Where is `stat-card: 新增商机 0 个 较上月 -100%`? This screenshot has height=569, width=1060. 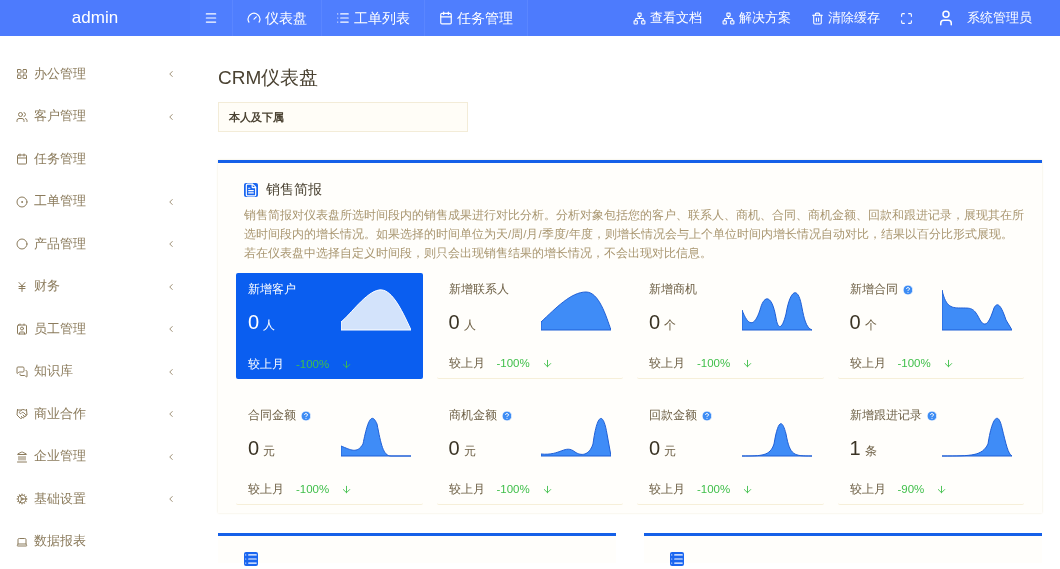
stat-card: 新增商机 0 个 较上月 -100% is located at coordinates (730, 326).